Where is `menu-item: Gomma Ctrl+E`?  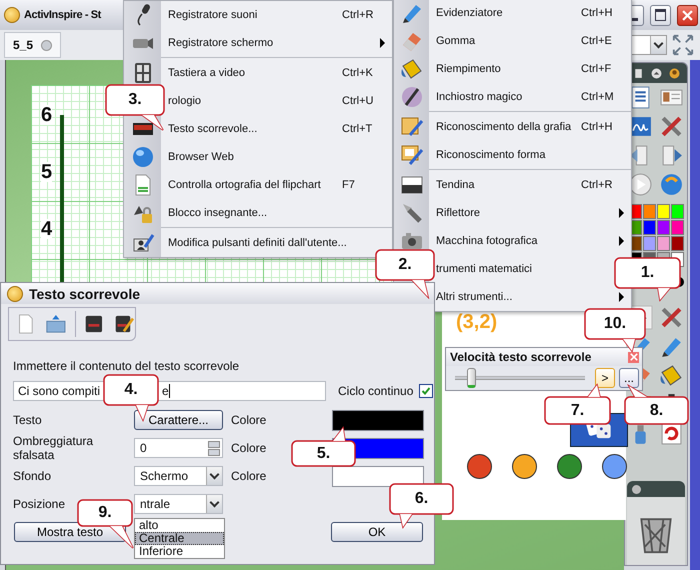 menu-item: Gomma Ctrl+E is located at coordinates (512, 41).